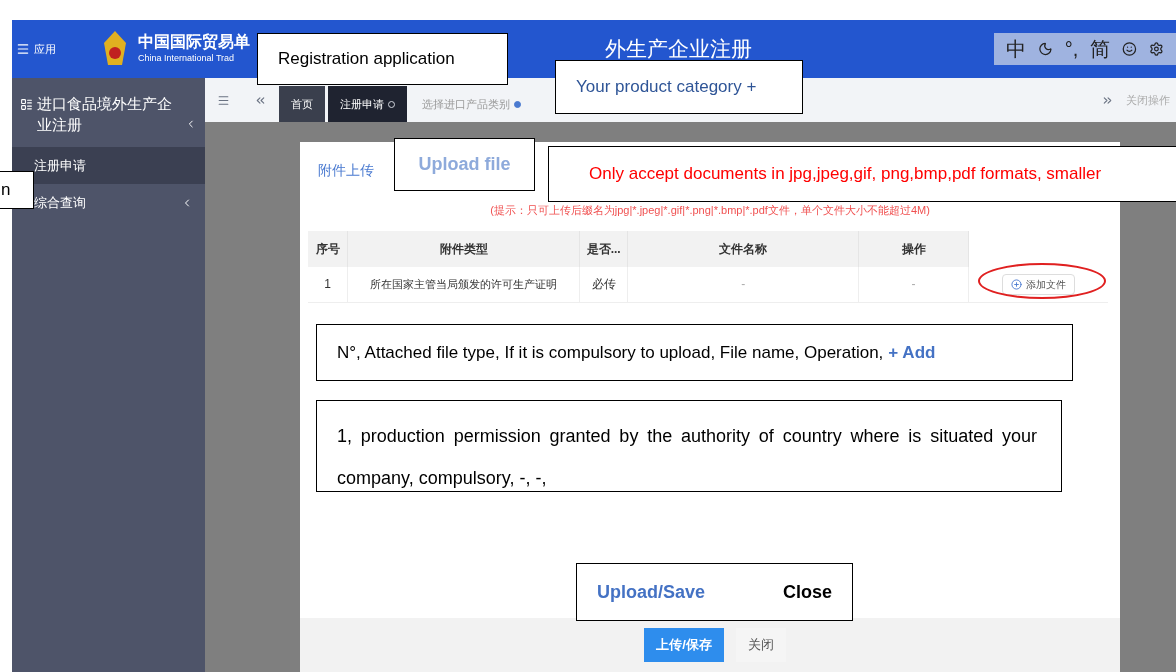  What do you see at coordinates (807, 592) in the screenshot?
I see `annotation-text: Close` at bounding box center [807, 592].